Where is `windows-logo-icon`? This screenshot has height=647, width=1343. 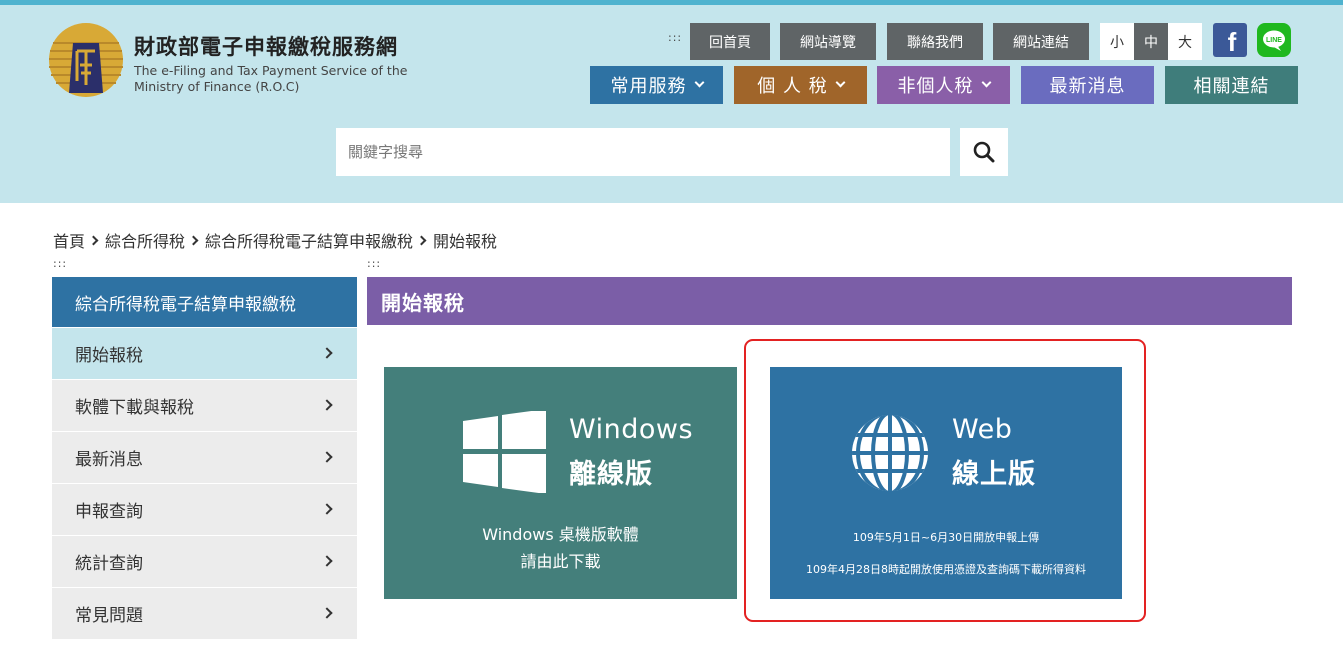
windows-logo-icon is located at coordinates (504, 452).